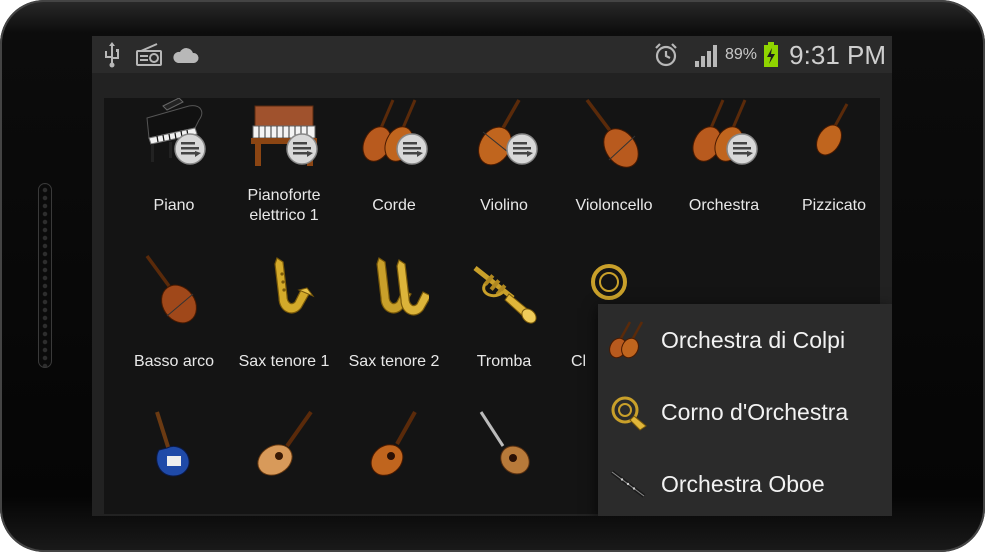  I want to click on instrument-tenor-sax-1: Sax tenore 1, so click(284, 329).